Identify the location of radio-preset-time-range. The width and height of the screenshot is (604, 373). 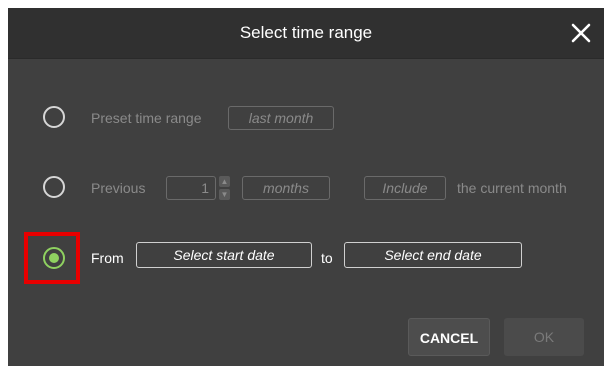
(54, 117).